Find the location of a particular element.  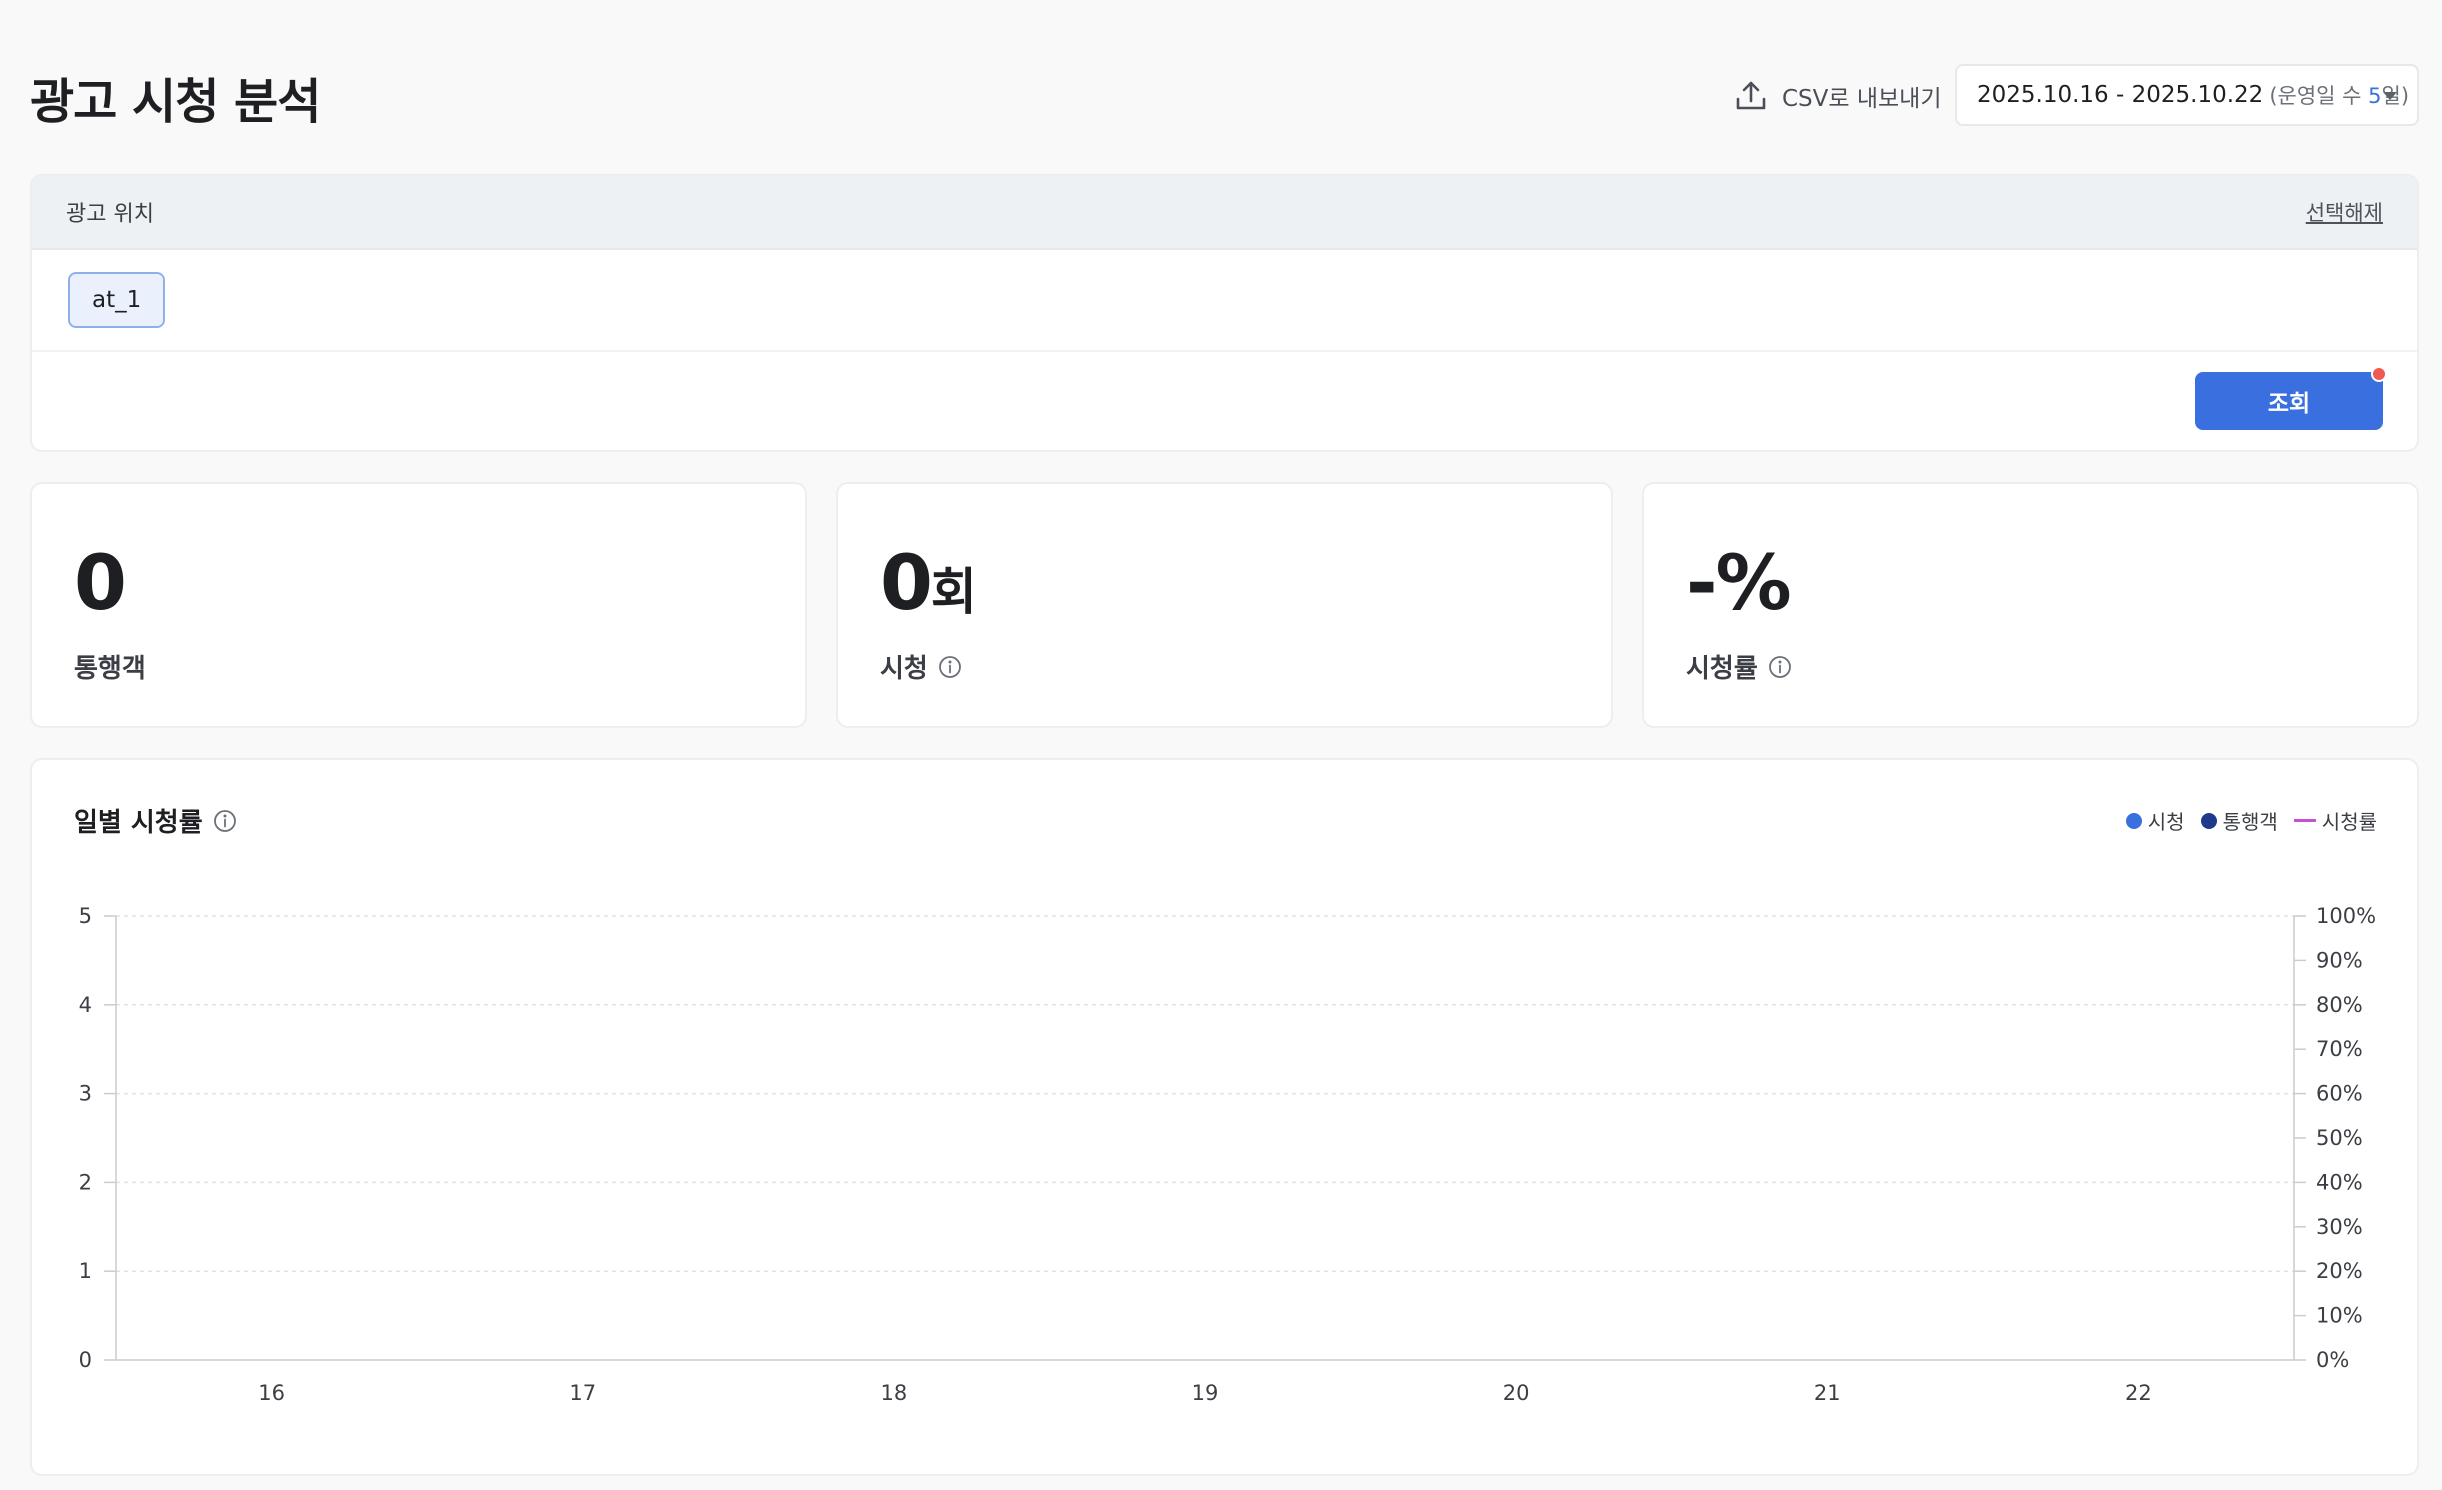

x-tick-label: 19 is located at coordinates (1205, 1393).